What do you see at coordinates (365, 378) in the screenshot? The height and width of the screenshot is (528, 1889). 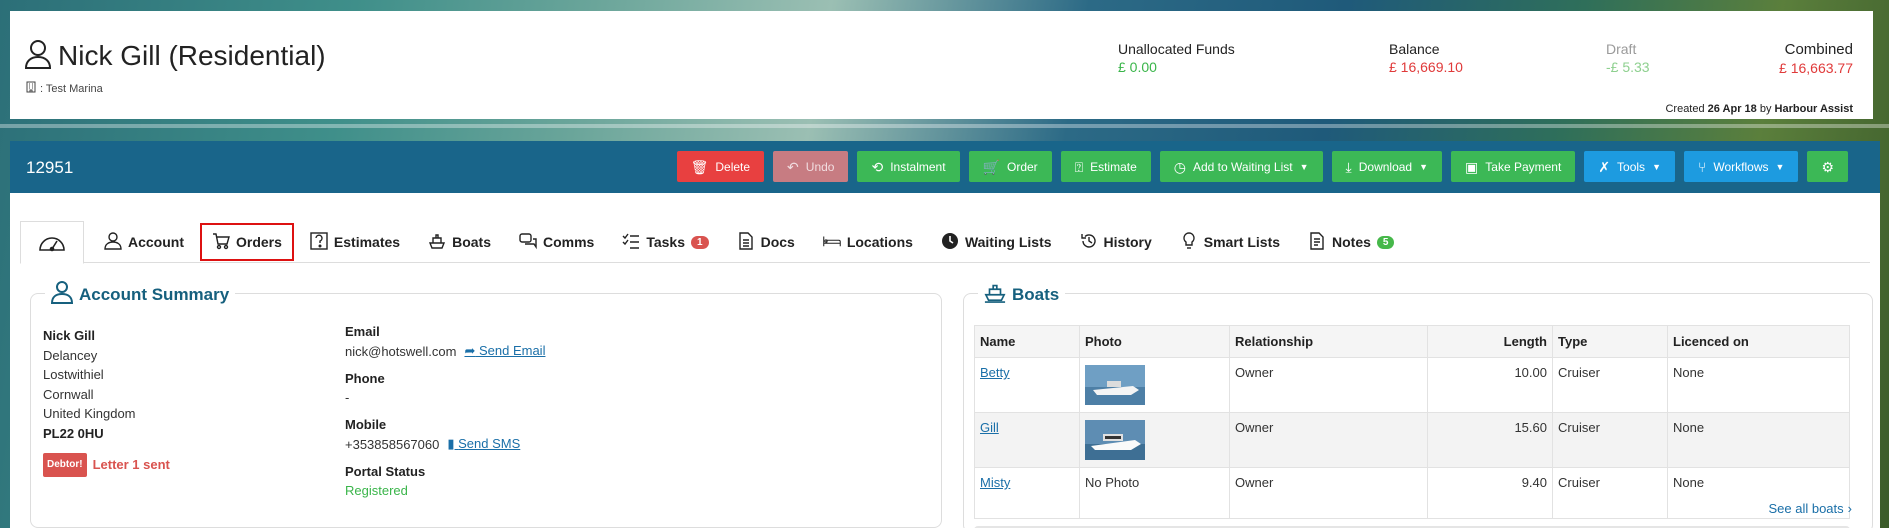 I see `phone-label: Phone` at bounding box center [365, 378].